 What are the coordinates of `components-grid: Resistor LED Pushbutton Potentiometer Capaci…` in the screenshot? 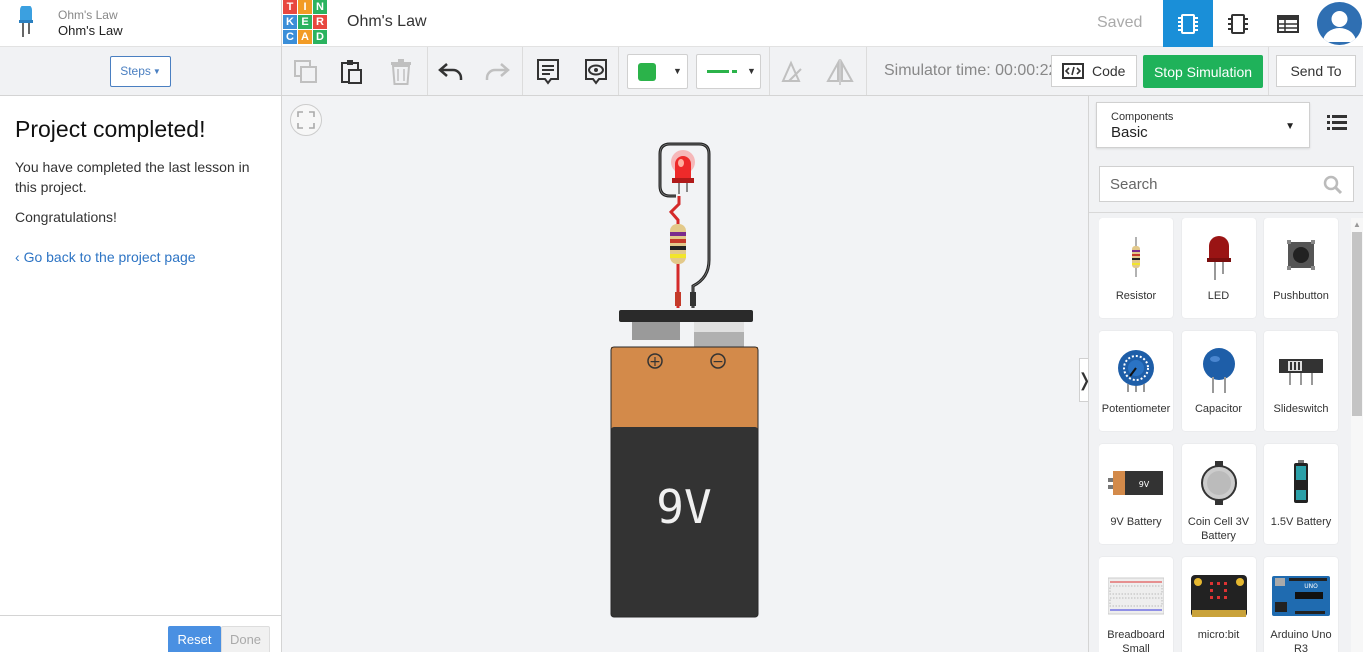 It's located at (1224, 435).